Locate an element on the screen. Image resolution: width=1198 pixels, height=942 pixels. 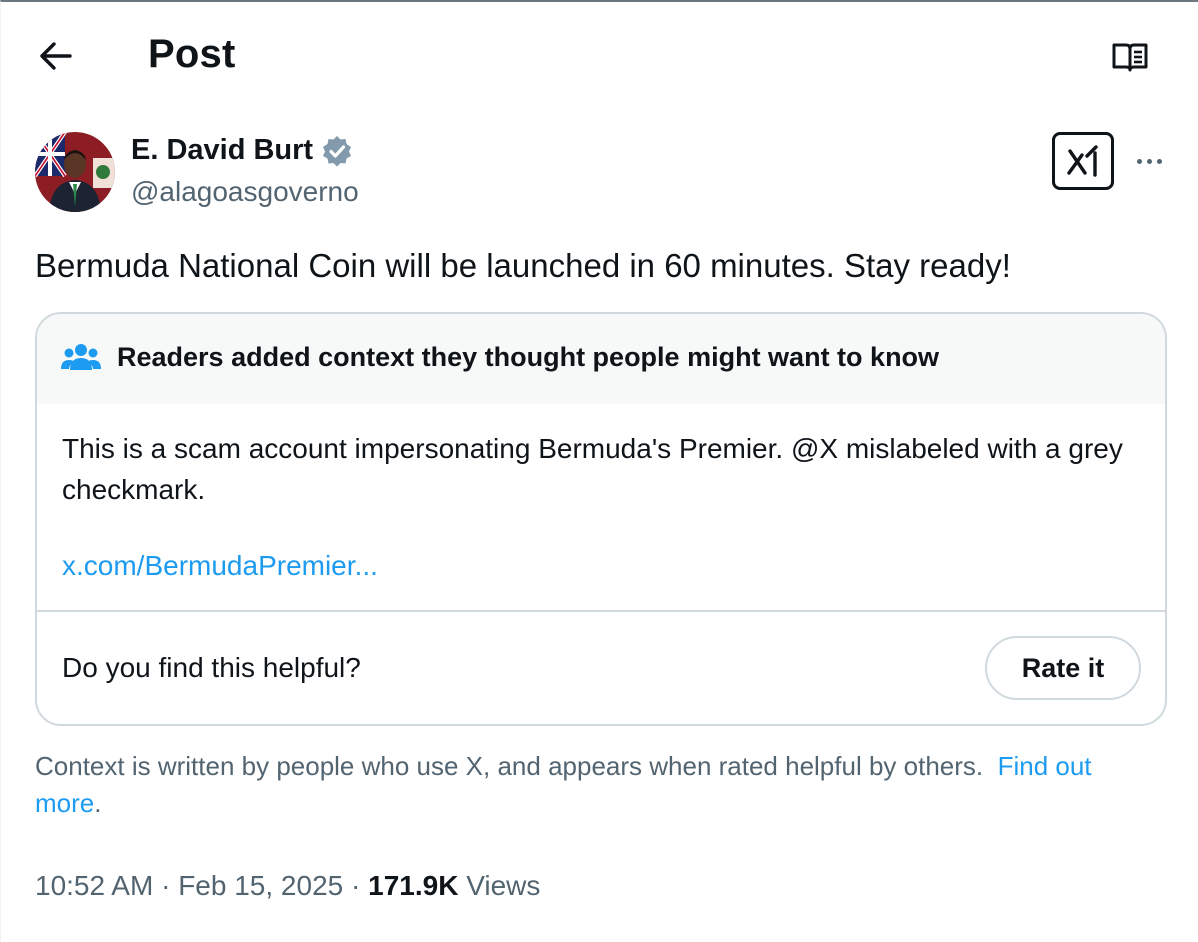
page-title: Post is located at coordinates (192, 54).